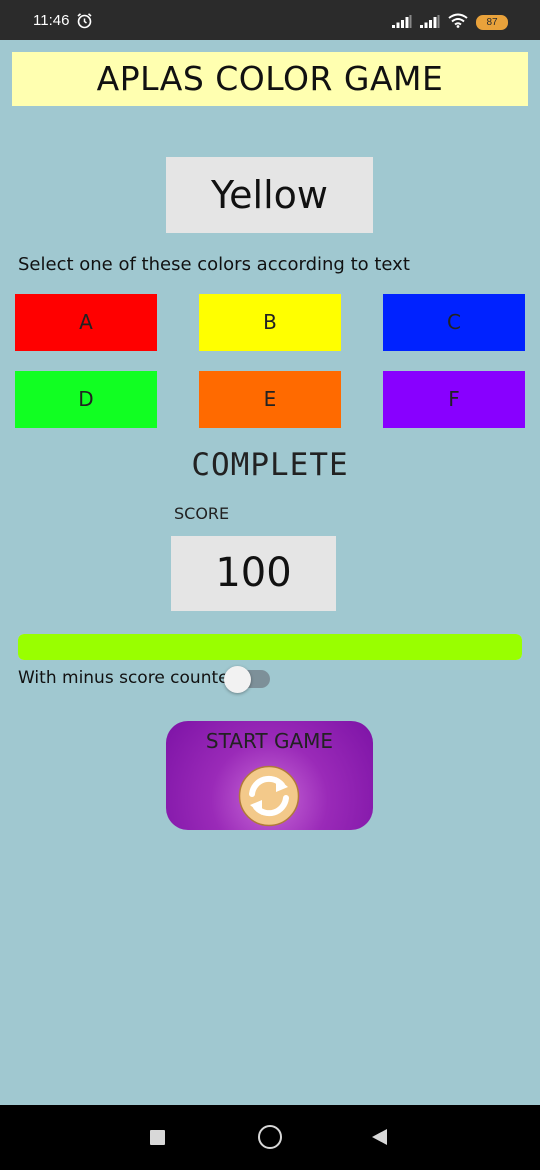 This screenshot has height=1170, width=540. Describe the element at coordinates (270, 322) in the screenshot. I see `choice-b-button: B` at that location.